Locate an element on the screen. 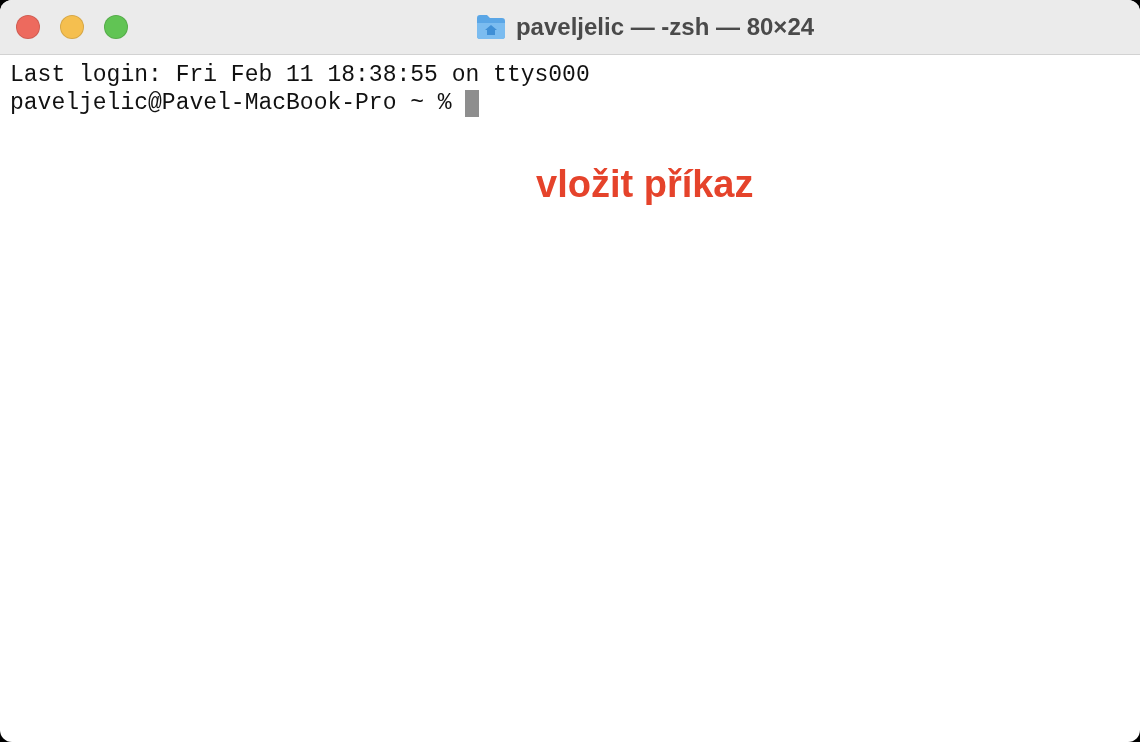  terminal-line: Last login: Fri Feb 11 18:38:55 on ttys000 is located at coordinates (300, 75).